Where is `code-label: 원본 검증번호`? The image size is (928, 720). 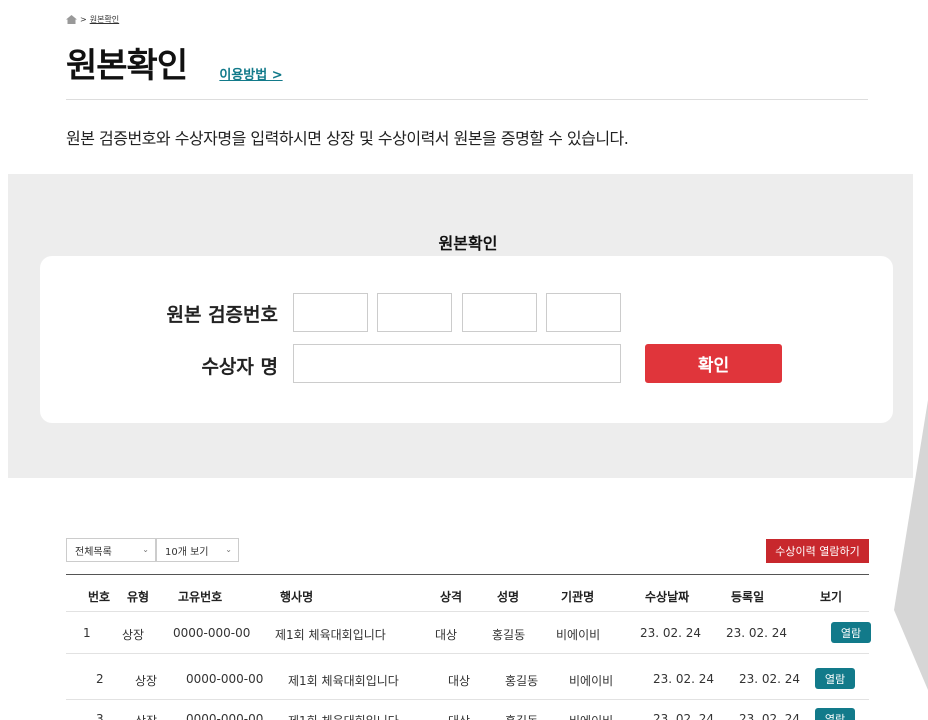
code-label: 원본 검증번호 is located at coordinates (222, 315).